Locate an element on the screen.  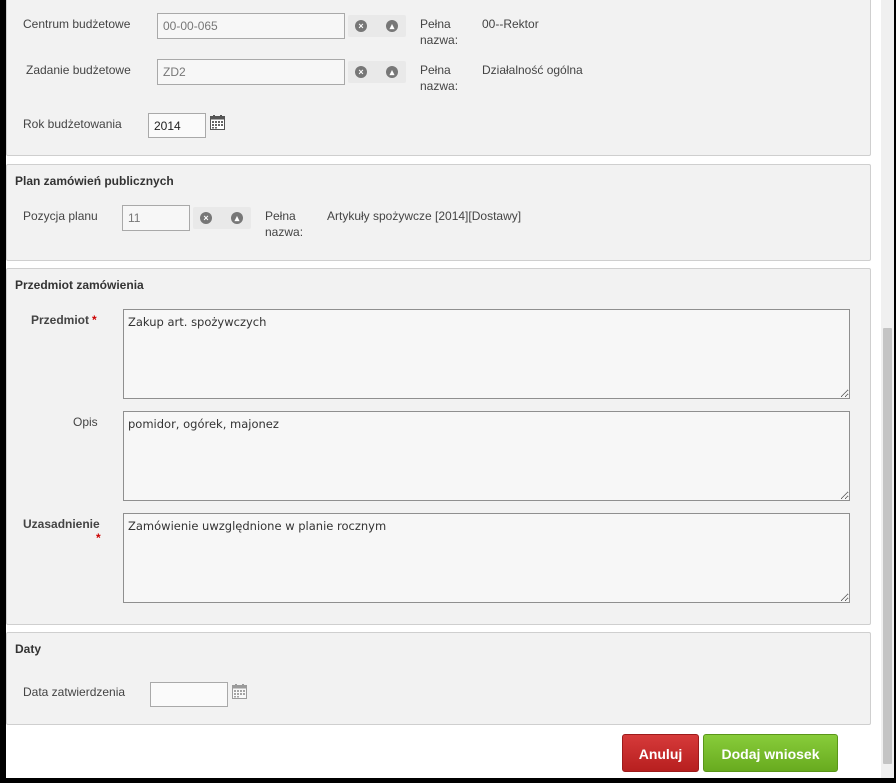
budget-center-full-name: 00--Rektor is located at coordinates (510, 24).